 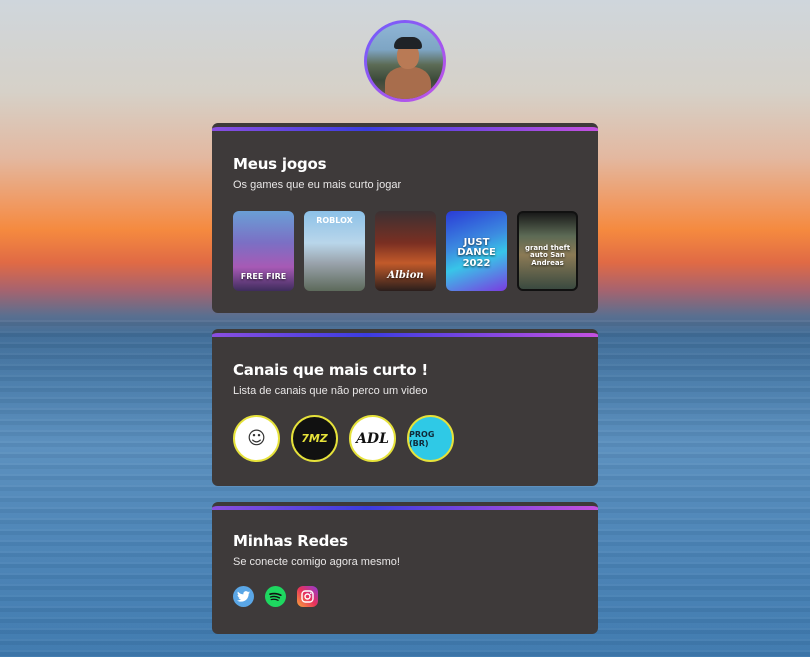 I want to click on channel-avatar-prog-br: PROG (BR), so click(x=430, y=438).